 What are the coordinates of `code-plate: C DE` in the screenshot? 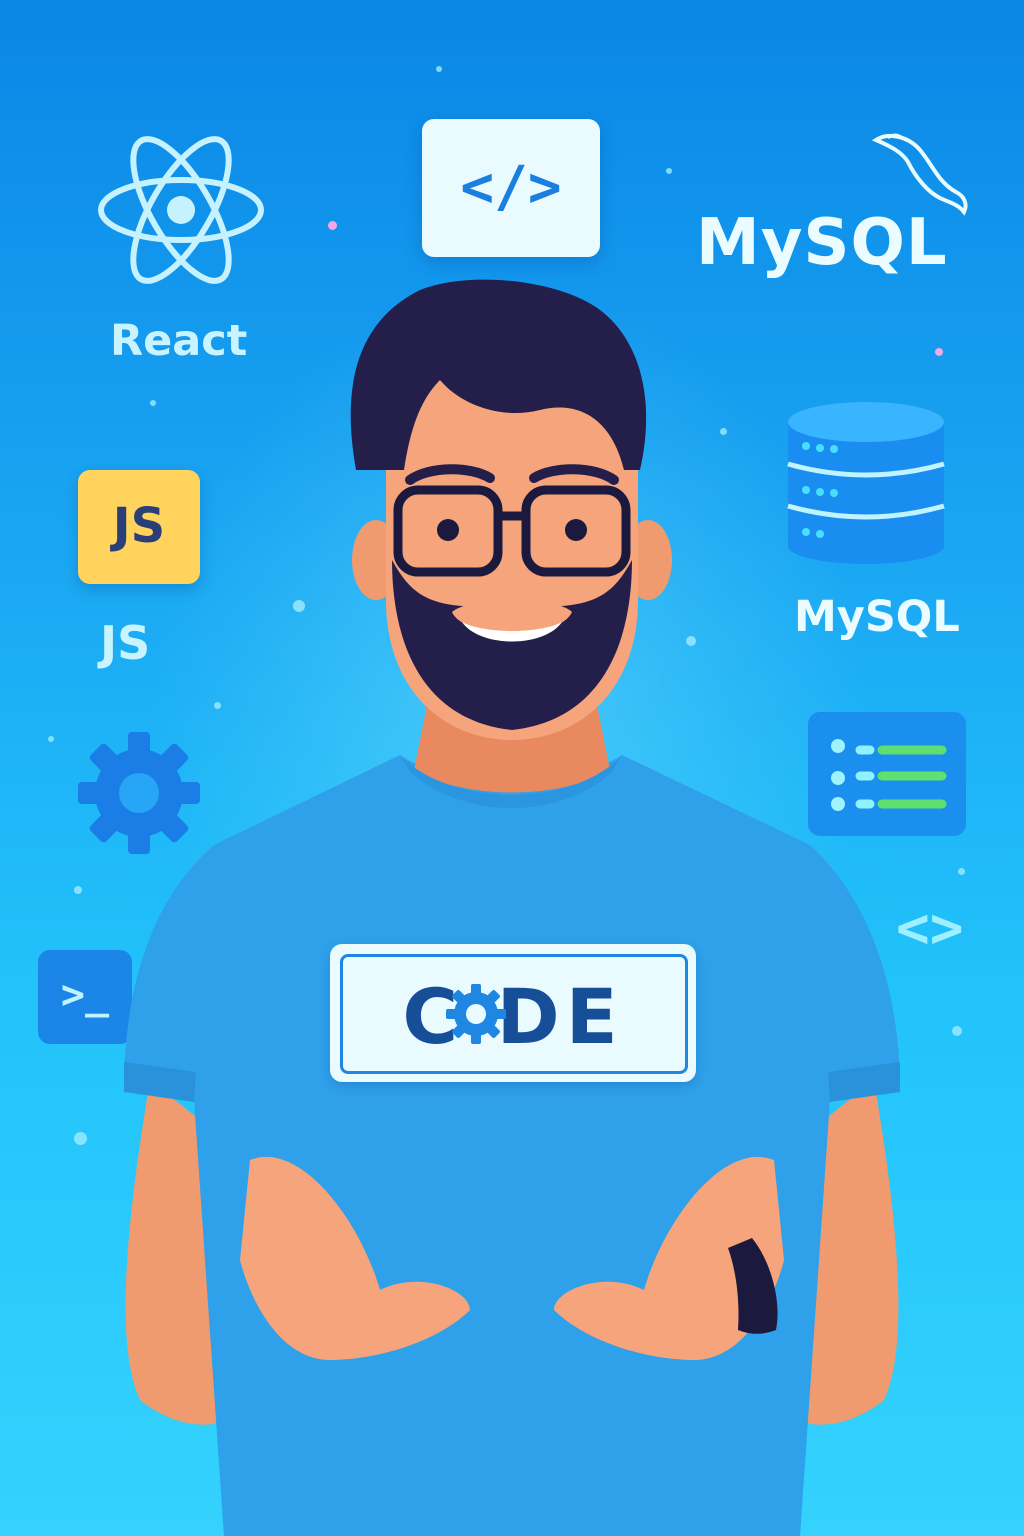 It's located at (513, 1013).